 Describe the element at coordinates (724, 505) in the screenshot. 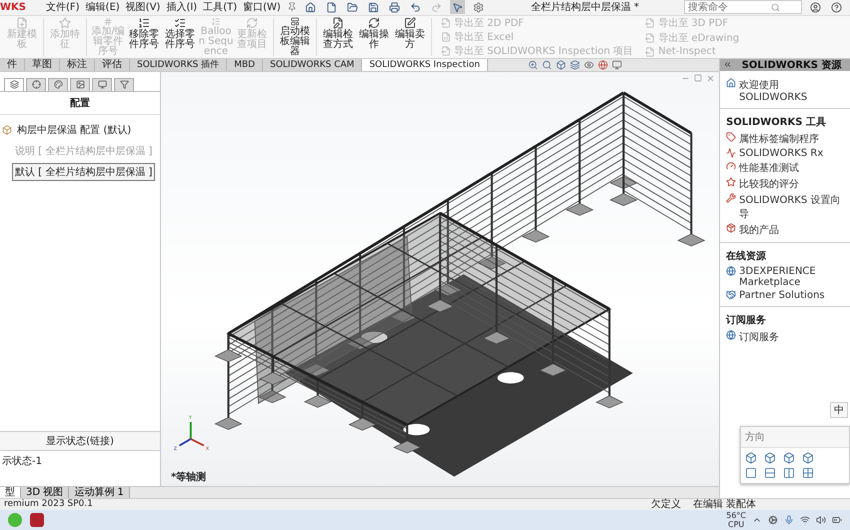

I see `status-text: 在编辑 装配体` at that location.